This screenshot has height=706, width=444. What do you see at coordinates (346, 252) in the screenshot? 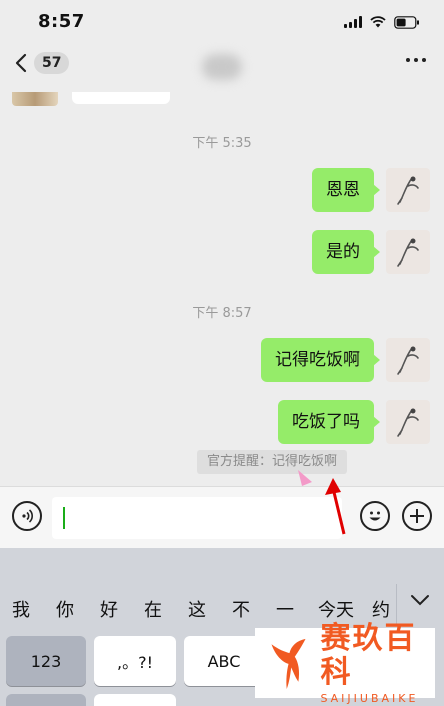
I see `self-message-bubble: 是的` at bounding box center [346, 252].